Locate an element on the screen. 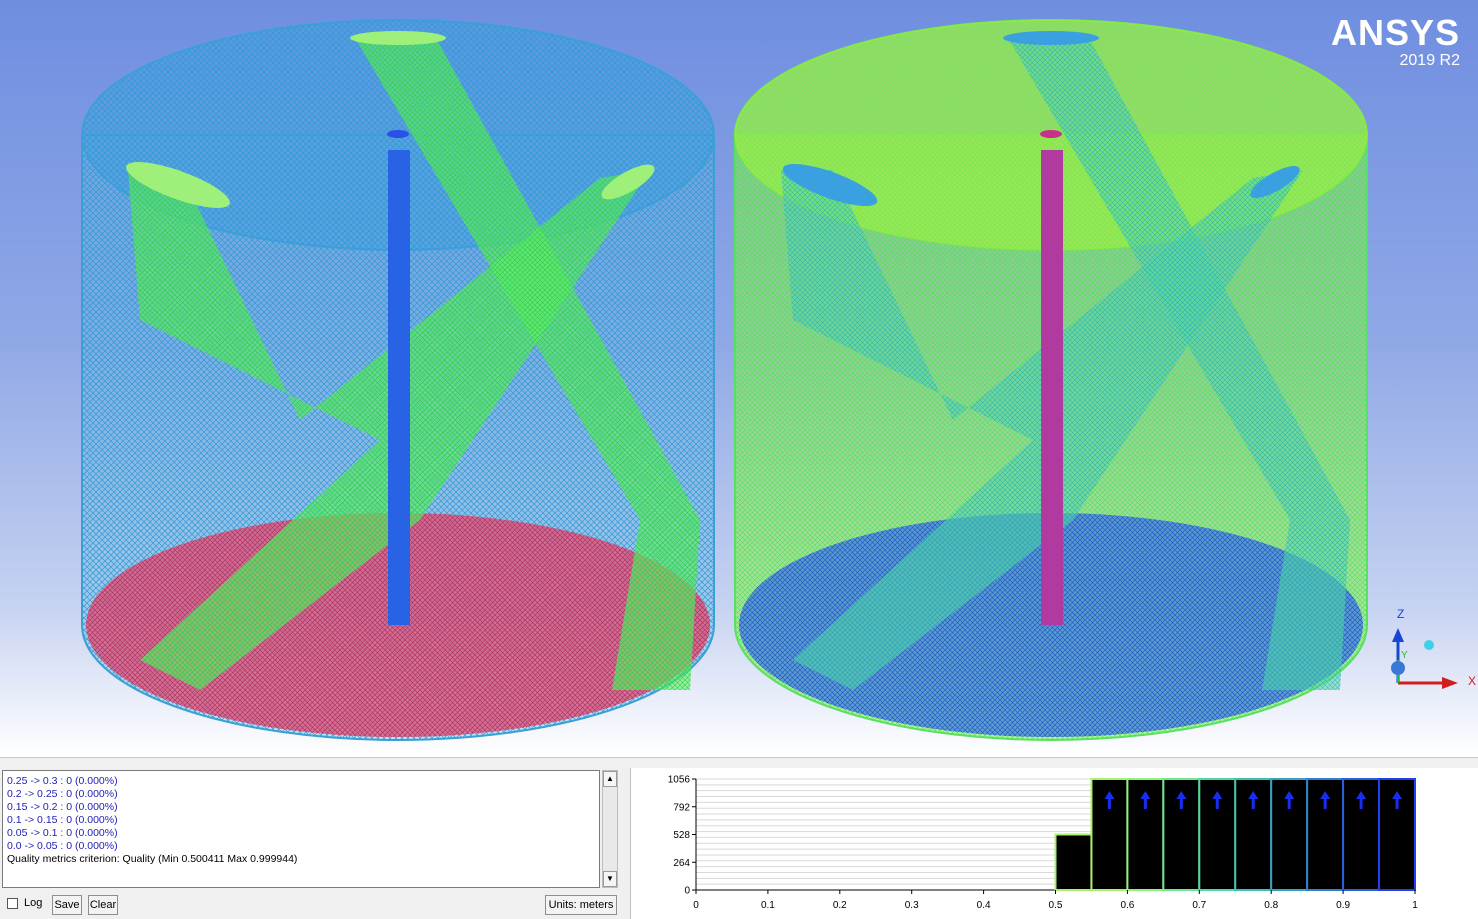  histogram-bar is located at coordinates (1073, 862).